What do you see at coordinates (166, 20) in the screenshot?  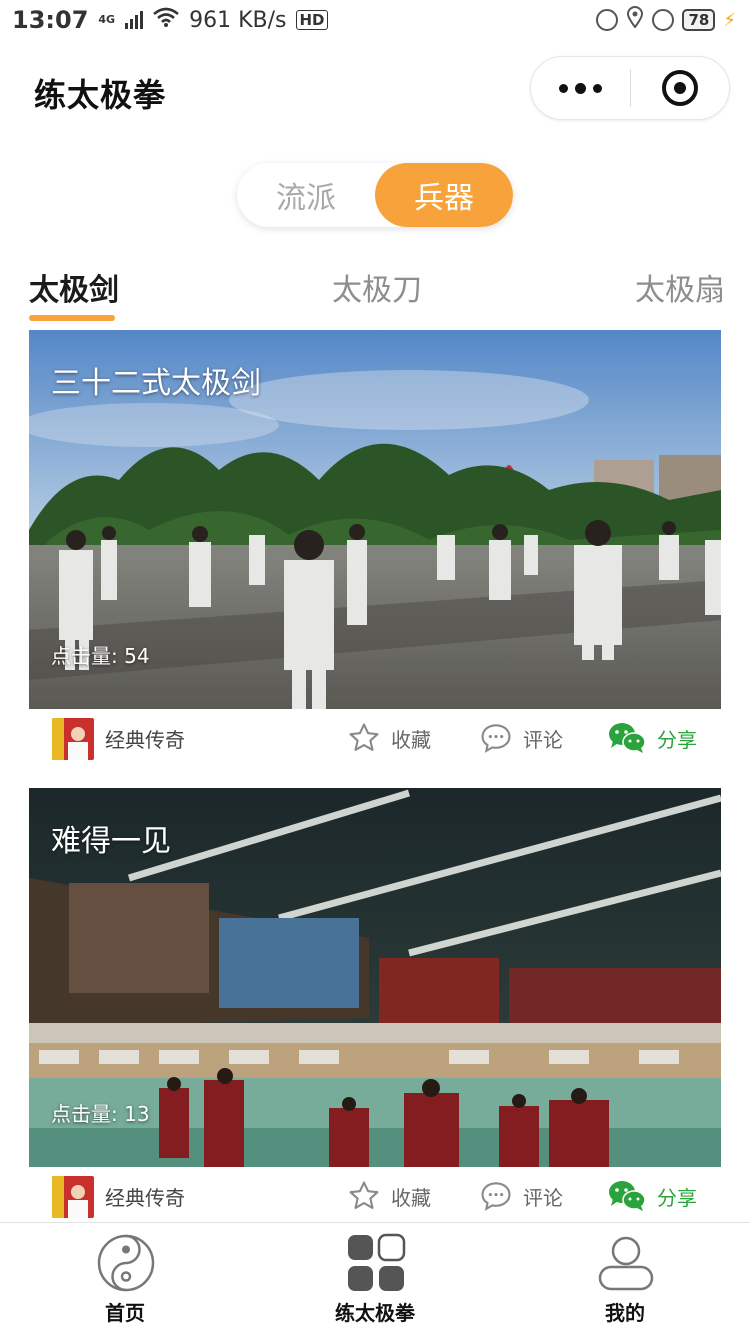 I see `wifi-icon` at bounding box center [166, 20].